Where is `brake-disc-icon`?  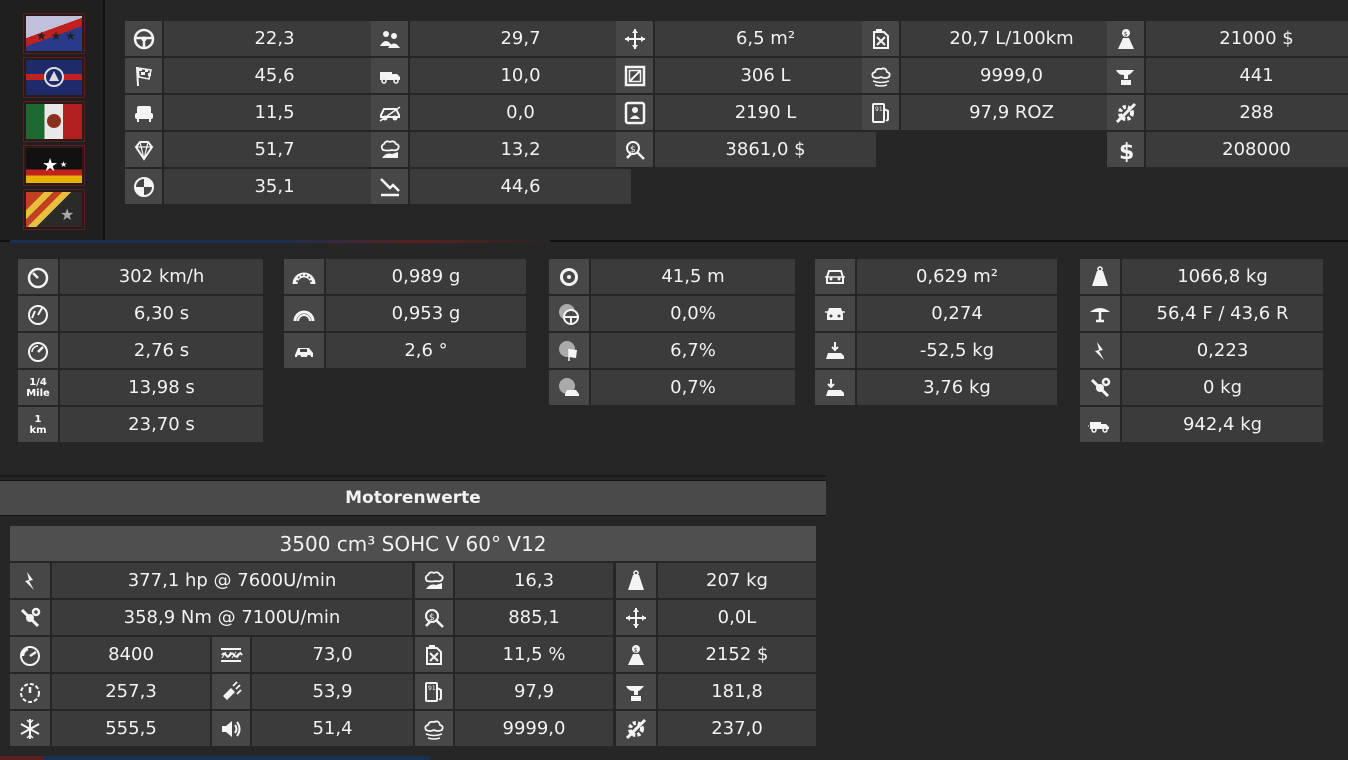 brake-disc-icon is located at coordinates (569, 276).